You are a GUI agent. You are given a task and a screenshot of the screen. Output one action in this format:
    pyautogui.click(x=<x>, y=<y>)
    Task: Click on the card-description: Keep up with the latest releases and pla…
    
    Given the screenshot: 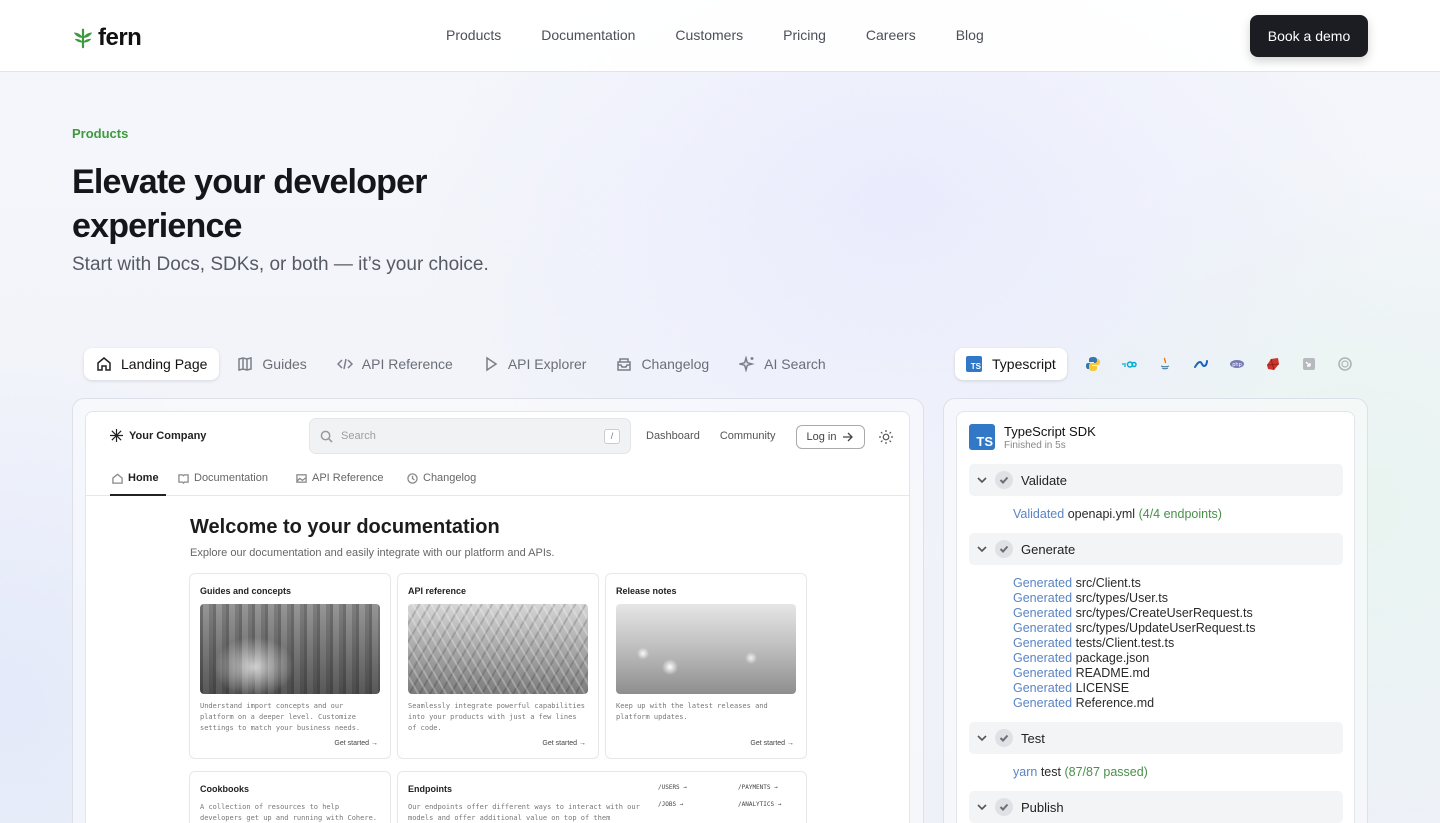 What is the action you would take?
    pyautogui.click(x=692, y=711)
    